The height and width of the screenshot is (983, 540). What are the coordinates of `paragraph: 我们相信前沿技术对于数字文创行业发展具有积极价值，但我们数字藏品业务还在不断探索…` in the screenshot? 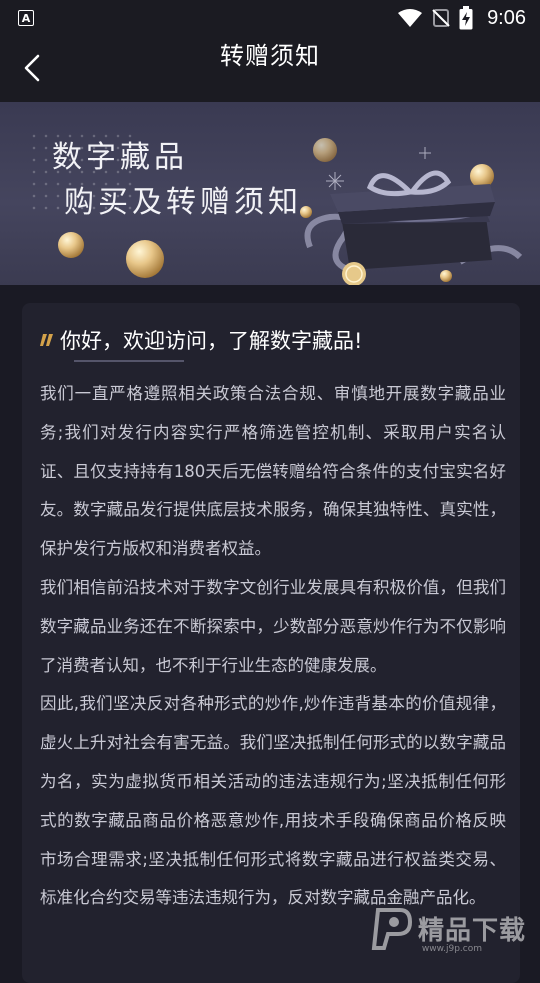 It's located at (273, 626).